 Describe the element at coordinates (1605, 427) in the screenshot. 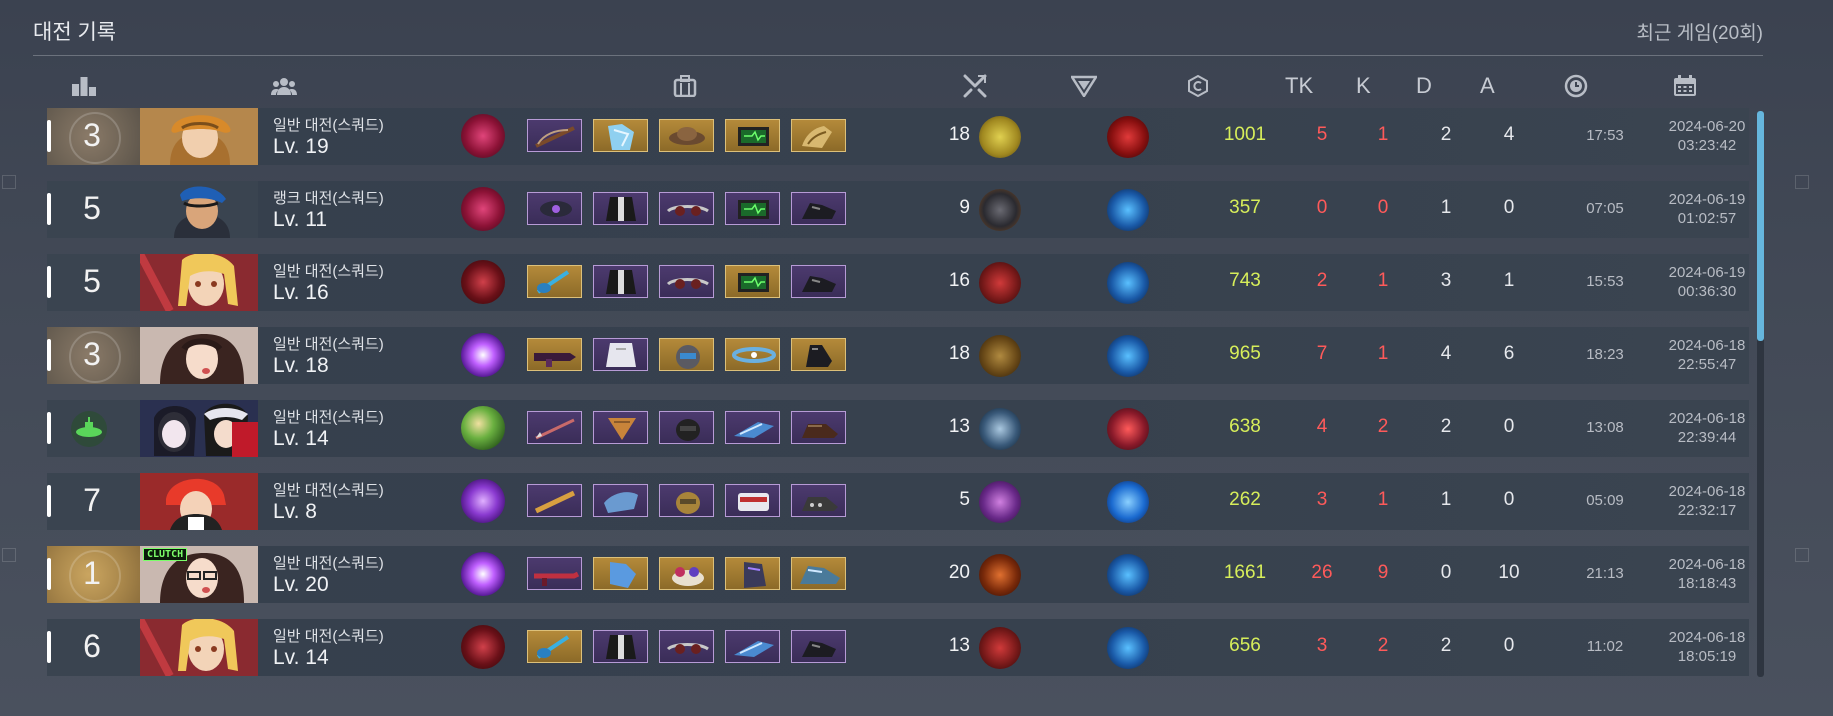

I see `play-time: 13:08` at that location.